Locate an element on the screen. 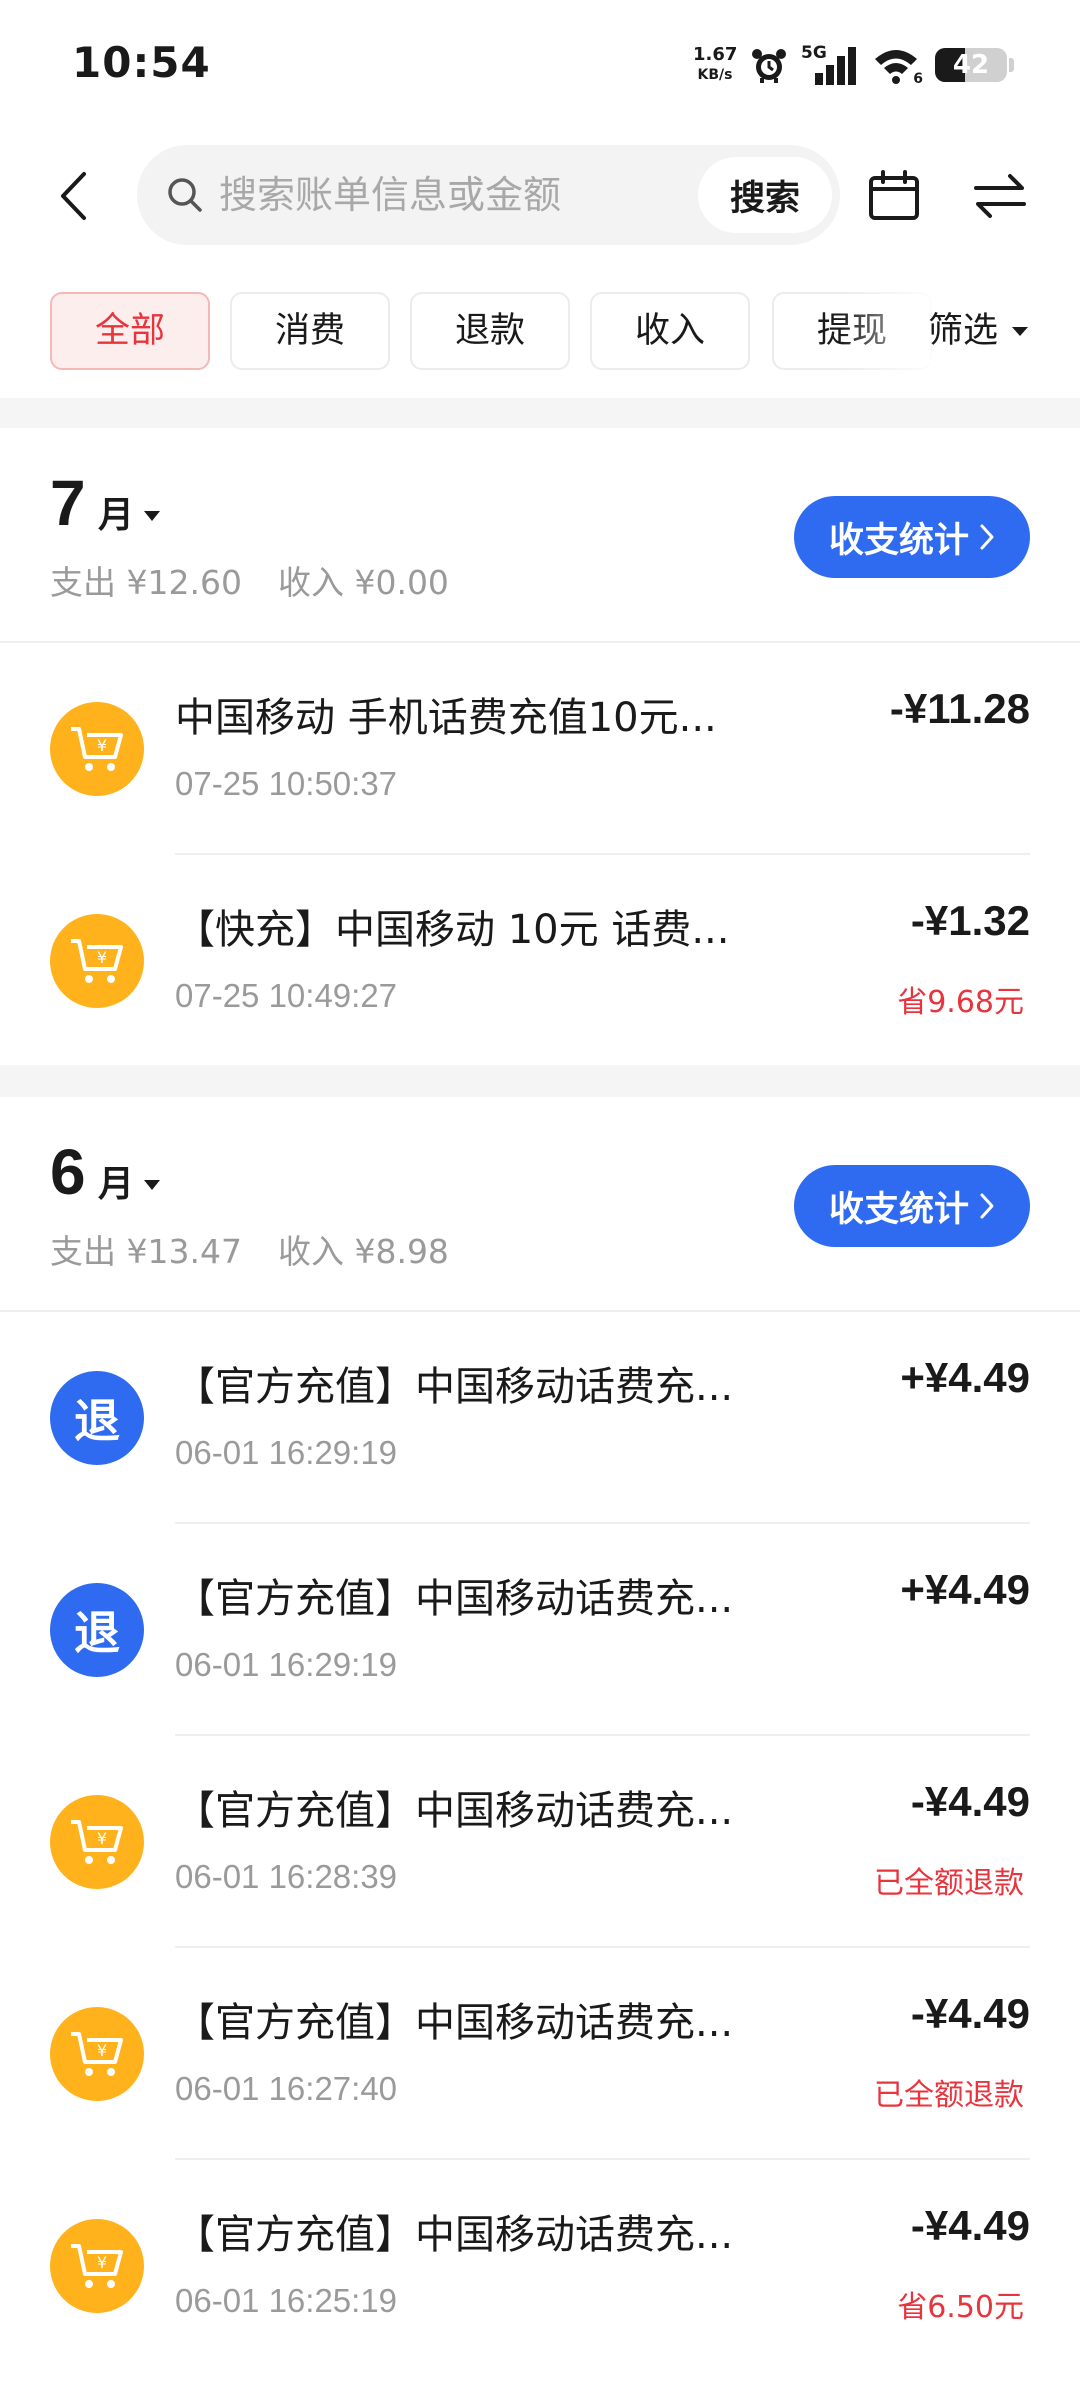  transaction-time: 06-01 16:27:40 is located at coordinates (286, 2088).